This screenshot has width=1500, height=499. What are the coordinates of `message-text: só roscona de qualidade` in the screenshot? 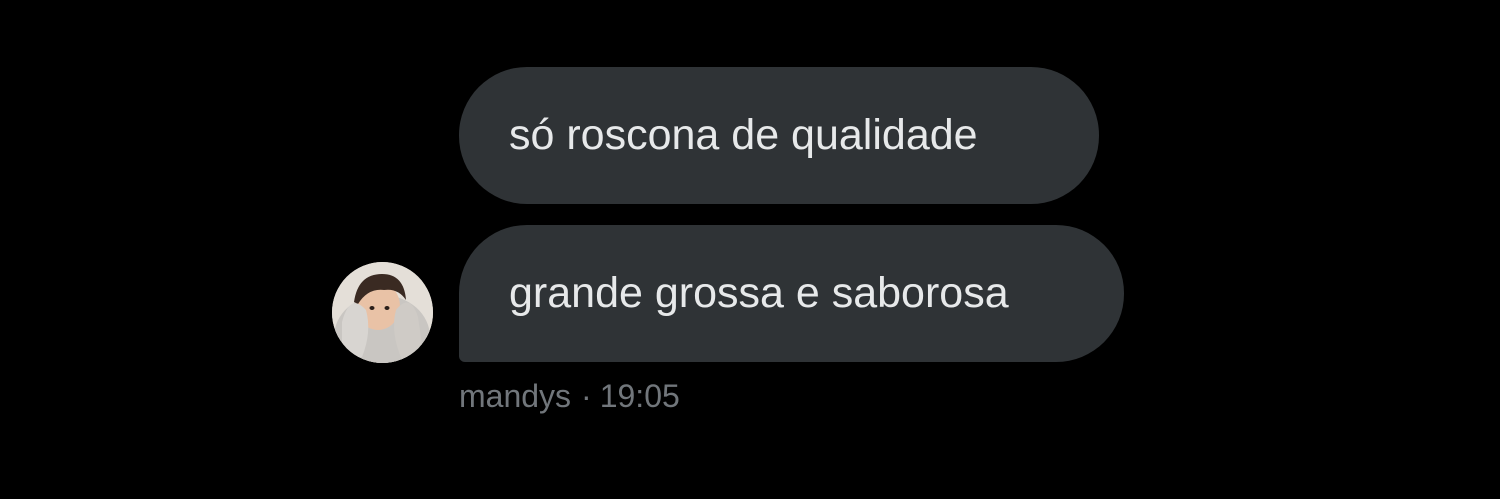 It's located at (743, 135).